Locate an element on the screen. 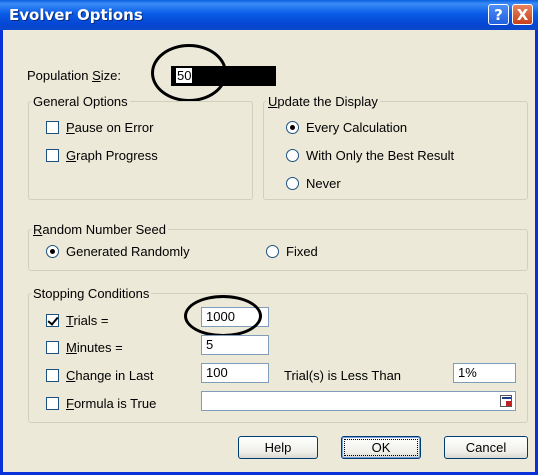  minutes-checkbox is located at coordinates (52, 347).